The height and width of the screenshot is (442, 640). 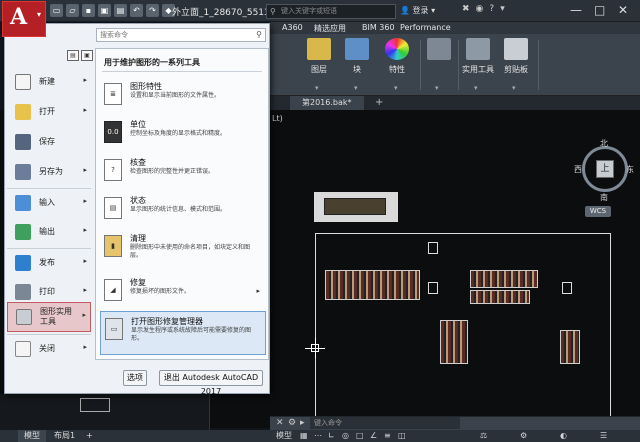 What do you see at coordinates (439, 51) in the screenshot?
I see `groups-group` at bounding box center [439, 51].